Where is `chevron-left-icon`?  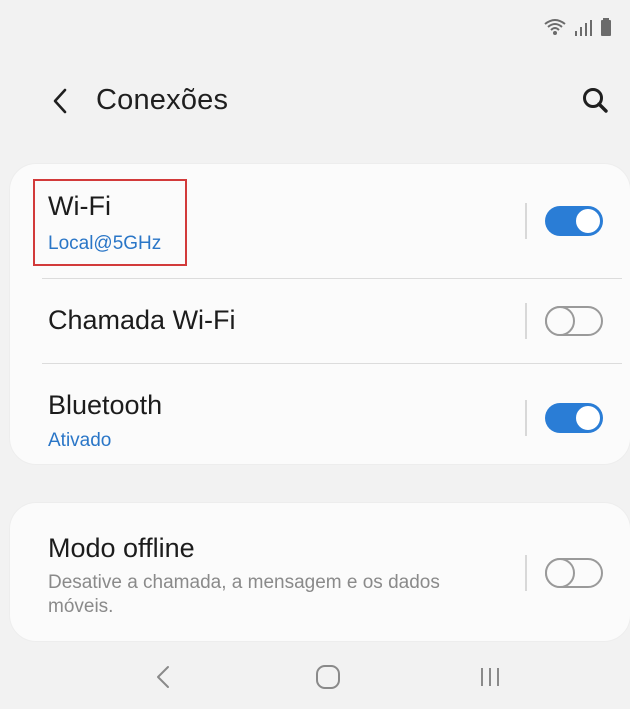 chevron-left-icon is located at coordinates (61, 102).